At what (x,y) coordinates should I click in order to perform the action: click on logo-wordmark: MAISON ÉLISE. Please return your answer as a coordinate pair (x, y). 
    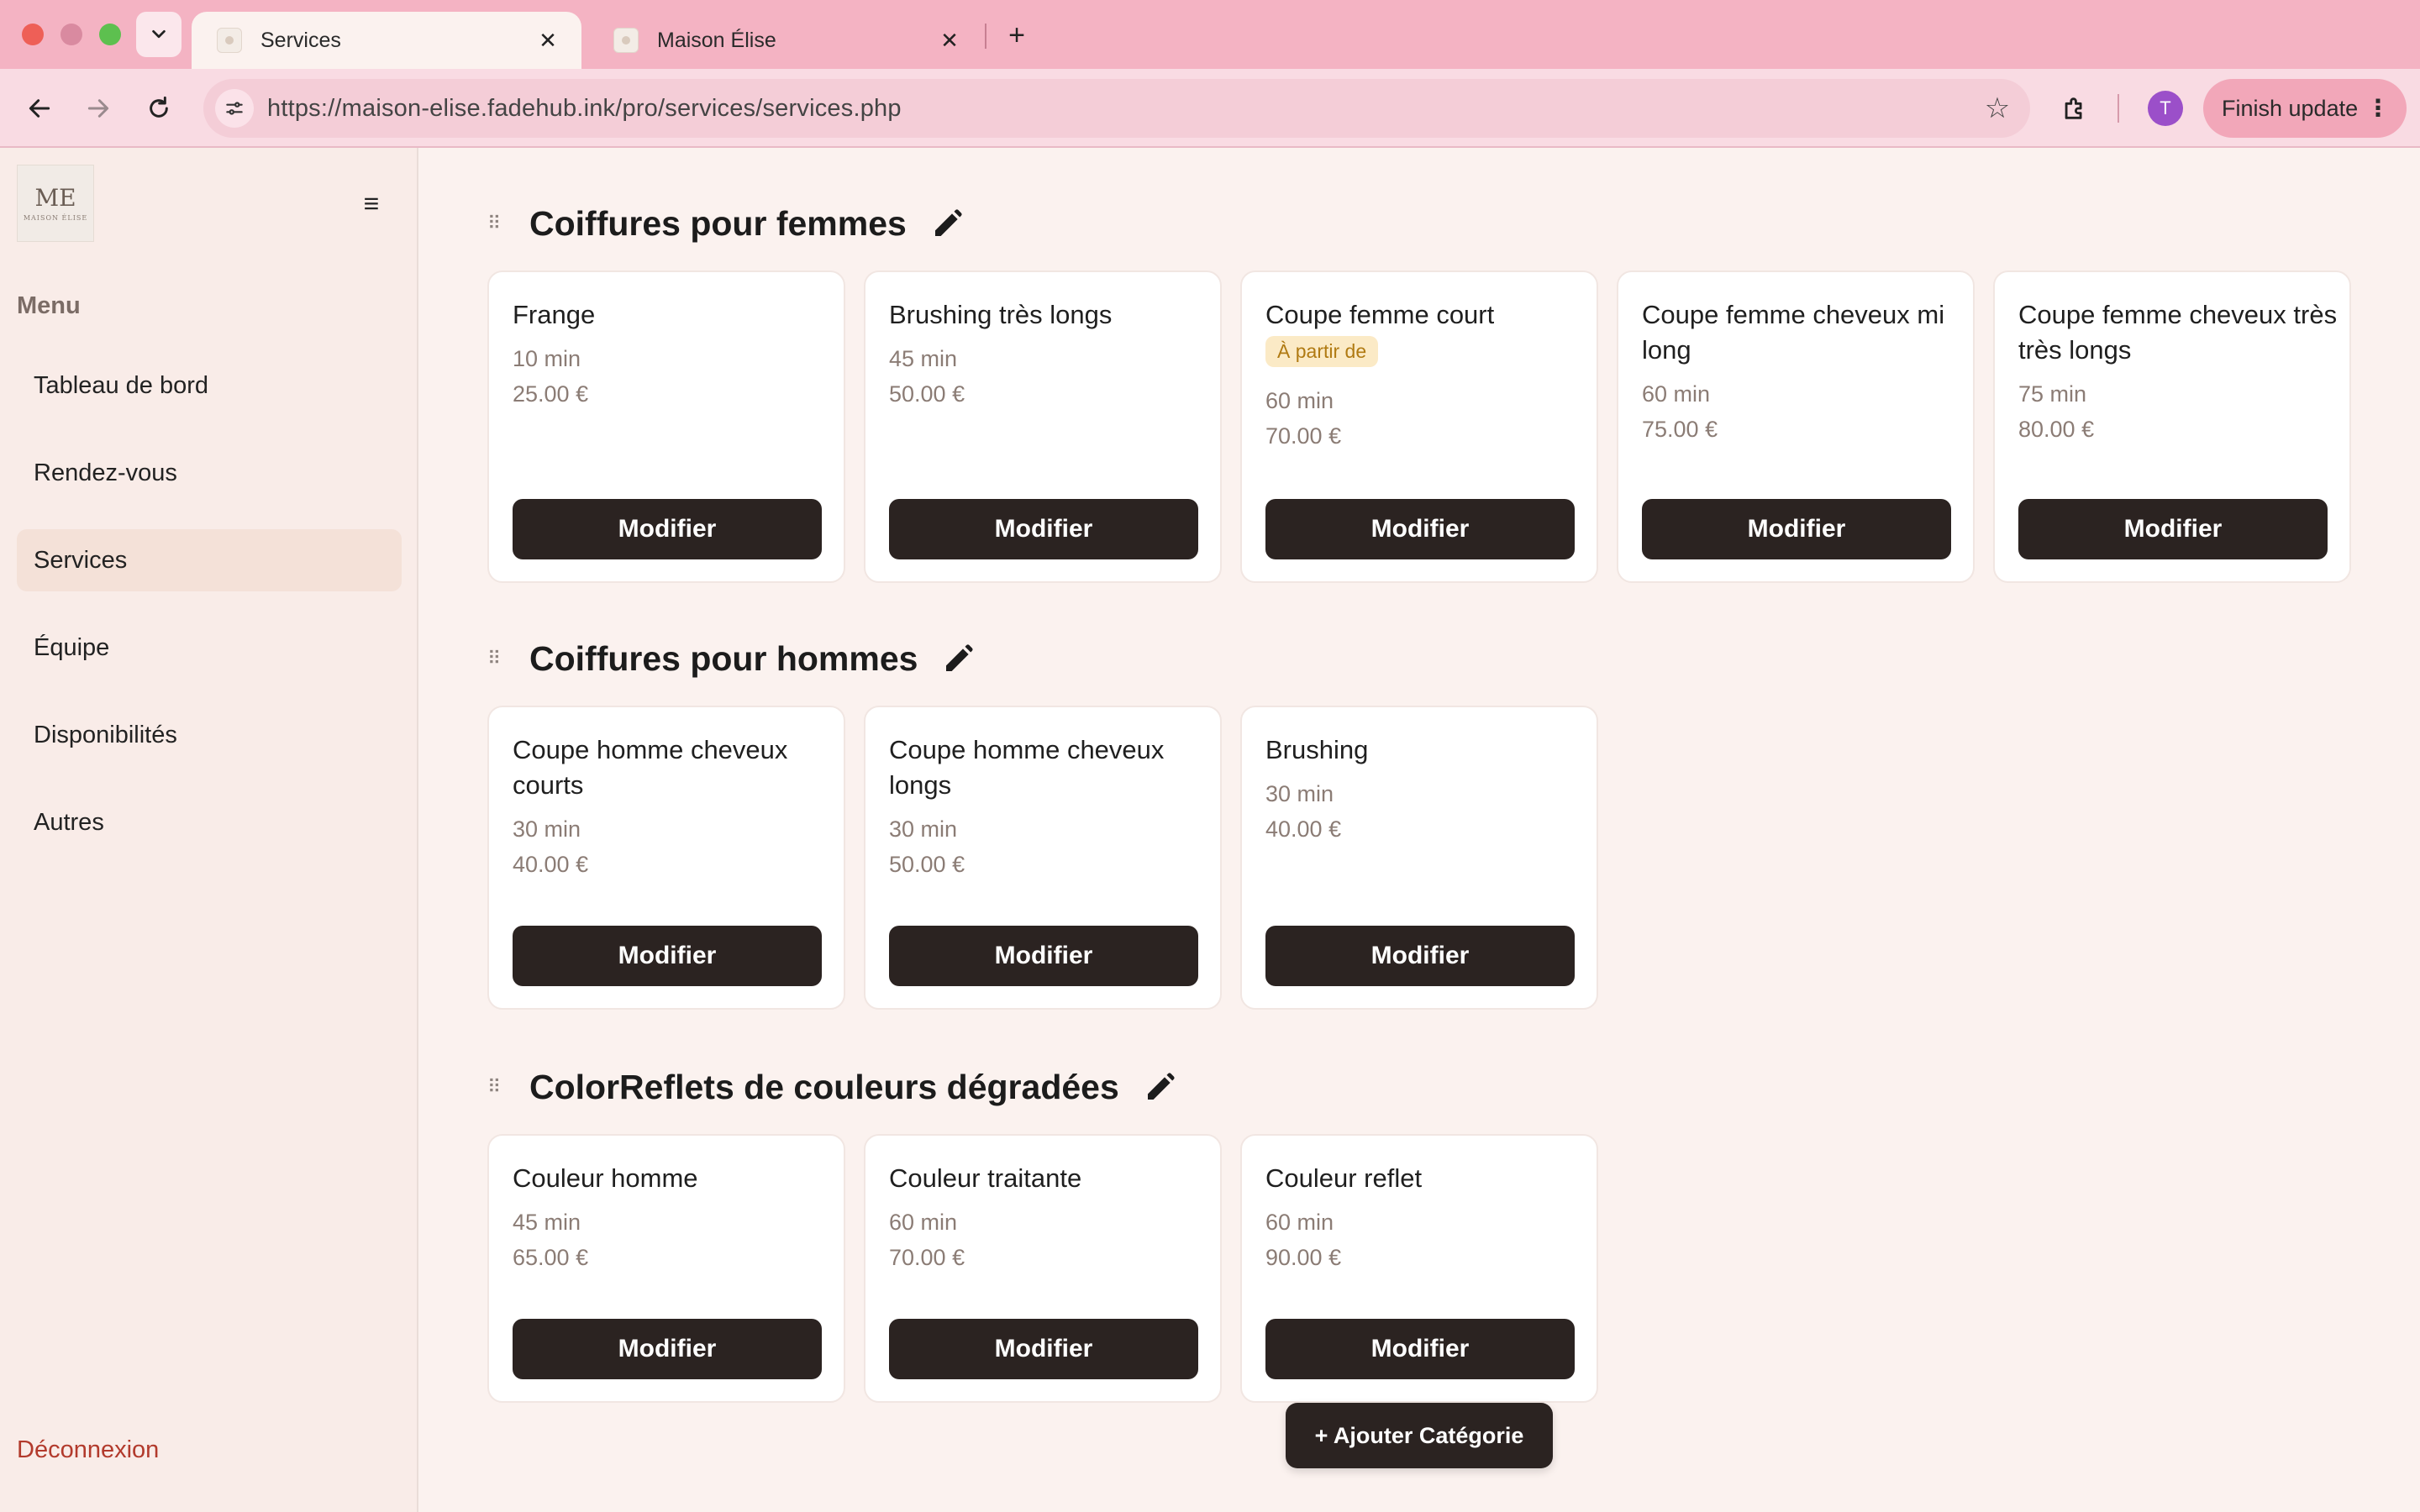
    Looking at the image, I should click on (55, 217).